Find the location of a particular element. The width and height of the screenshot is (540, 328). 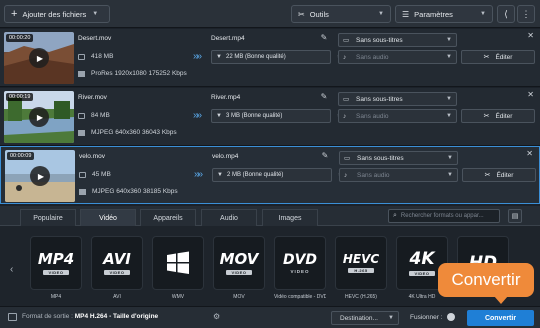

format-logo: HEVC H.265 is located at coordinates (361, 263).